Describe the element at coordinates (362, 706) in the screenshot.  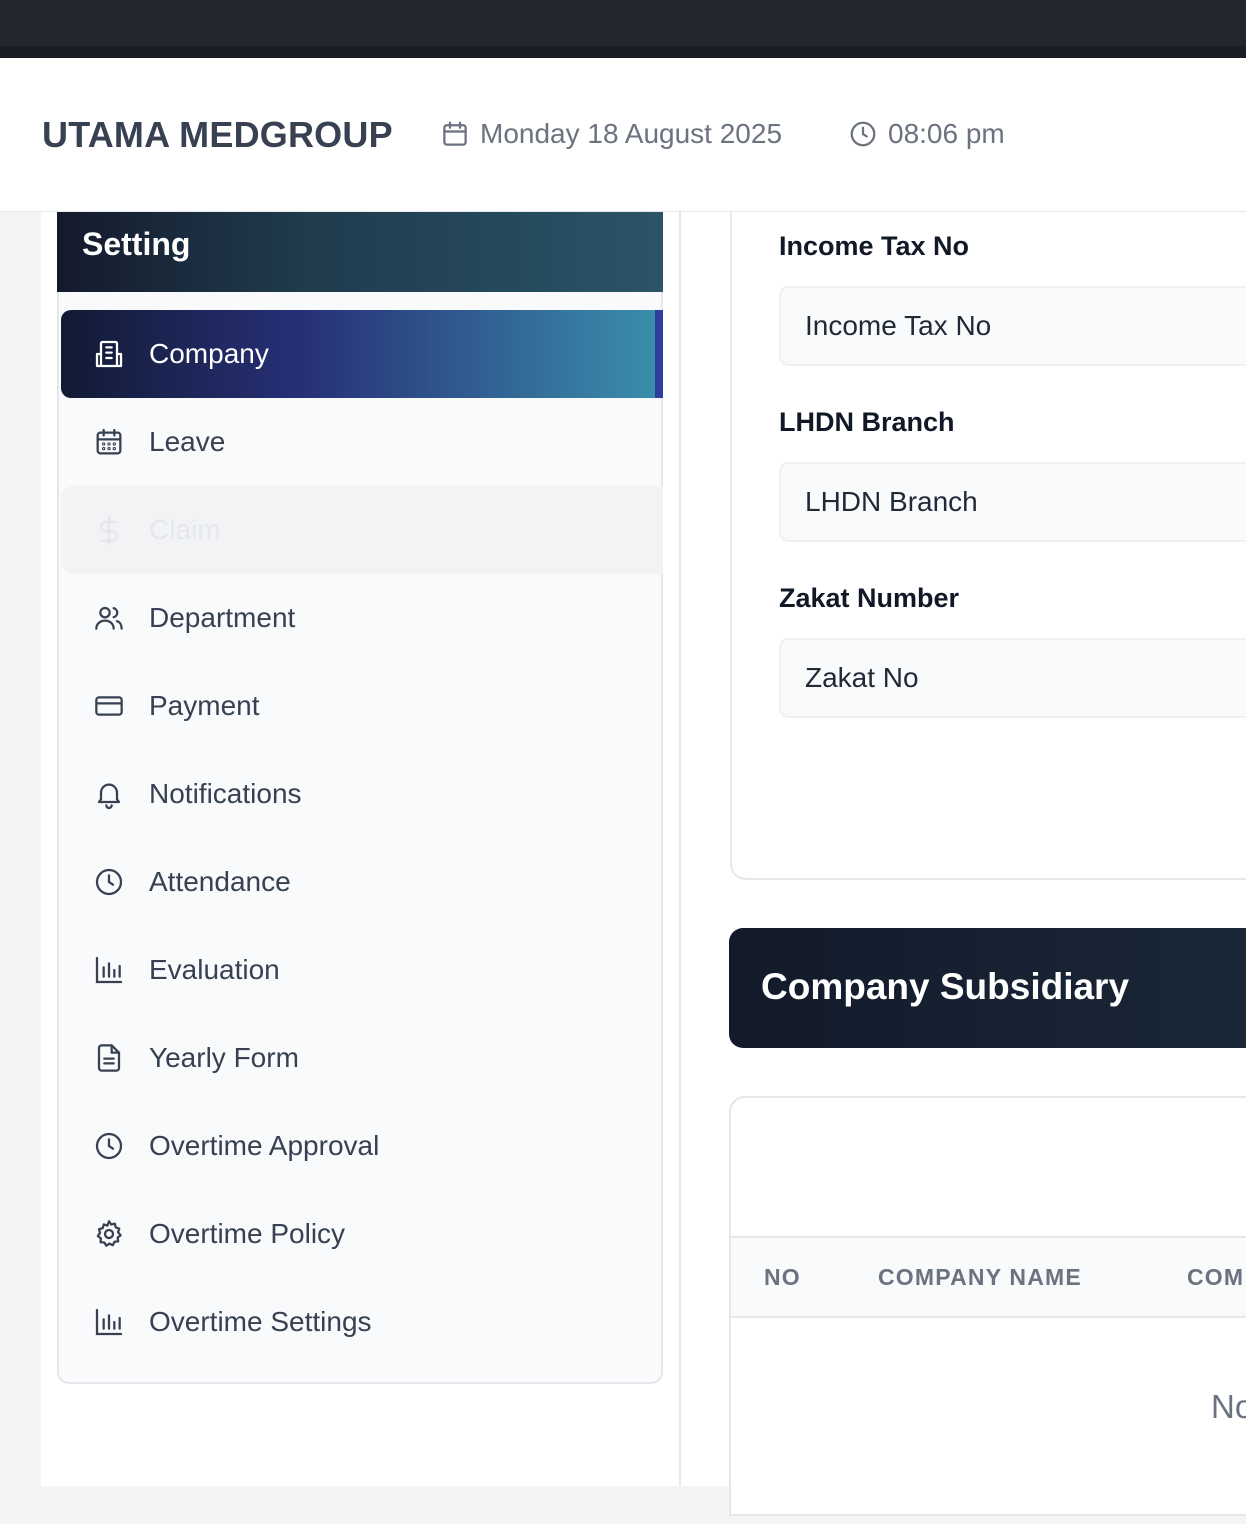
I see `sidebar-item-payment: Payment` at that location.